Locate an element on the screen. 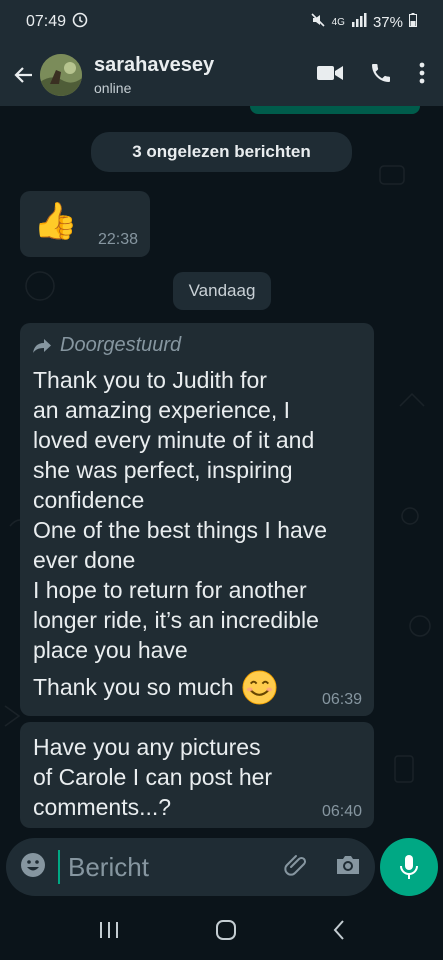 The height and width of the screenshot is (960, 443). smiling-face-icon is located at coordinates (259, 687).